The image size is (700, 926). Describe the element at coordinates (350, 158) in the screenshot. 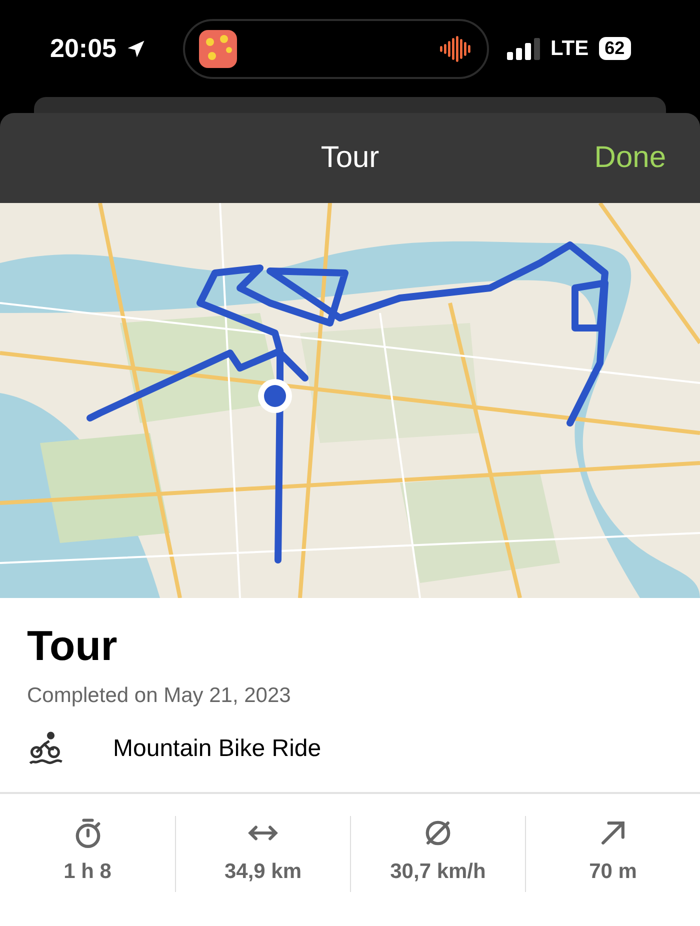

I see `nav-title: Tour` at that location.